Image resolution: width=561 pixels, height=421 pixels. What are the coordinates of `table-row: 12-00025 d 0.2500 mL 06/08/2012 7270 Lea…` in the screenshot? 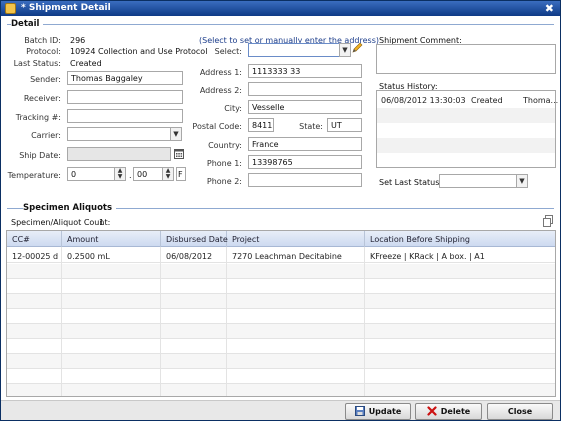 It's located at (281, 255).